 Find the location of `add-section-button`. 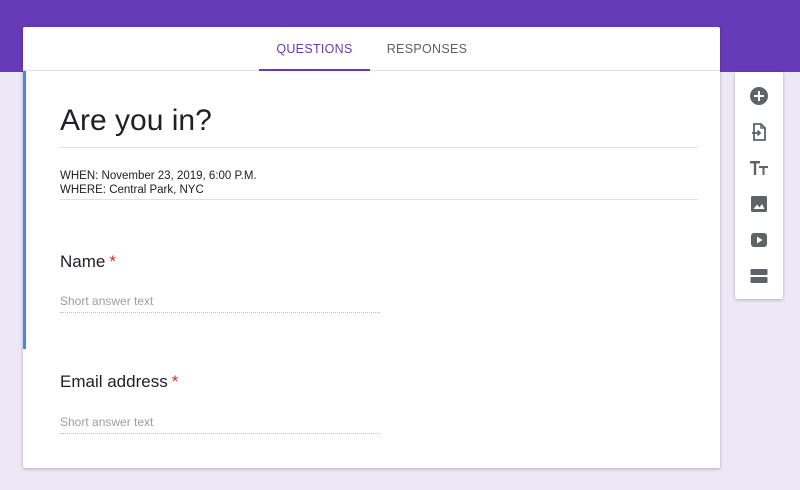

add-section-button is located at coordinates (759, 276).